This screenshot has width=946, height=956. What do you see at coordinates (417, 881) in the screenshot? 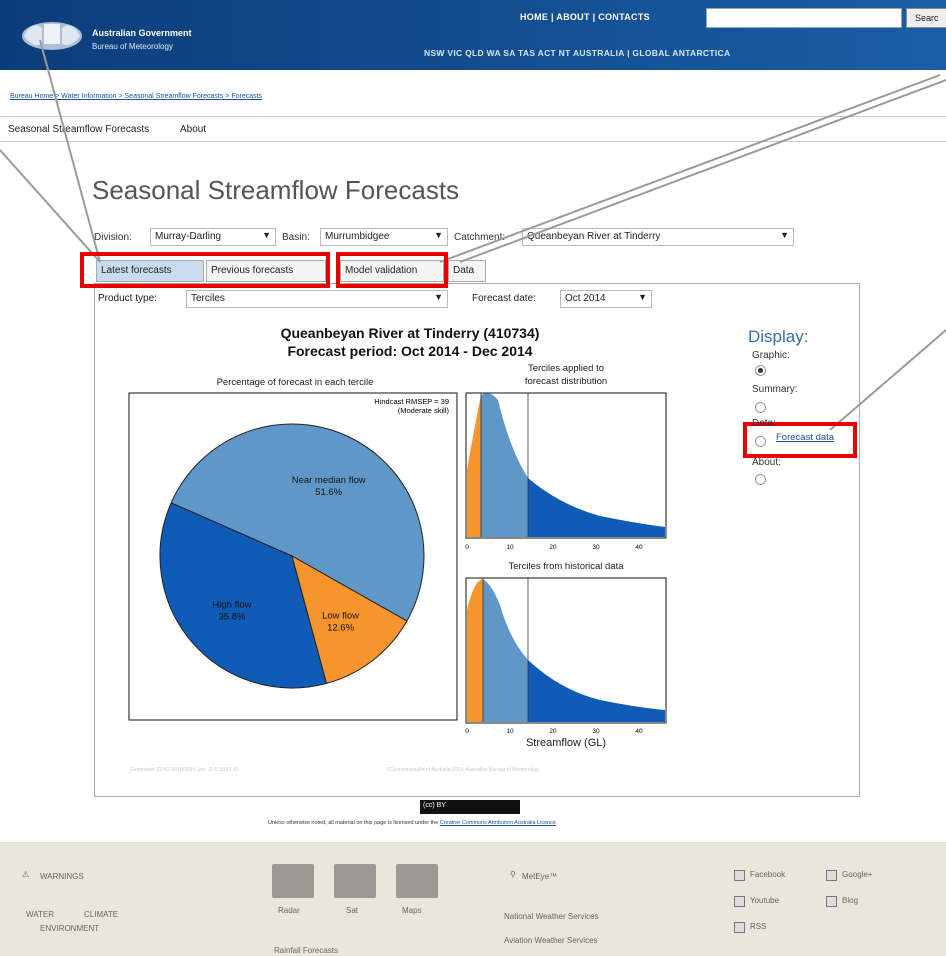
I see `maps-thumbnail` at bounding box center [417, 881].